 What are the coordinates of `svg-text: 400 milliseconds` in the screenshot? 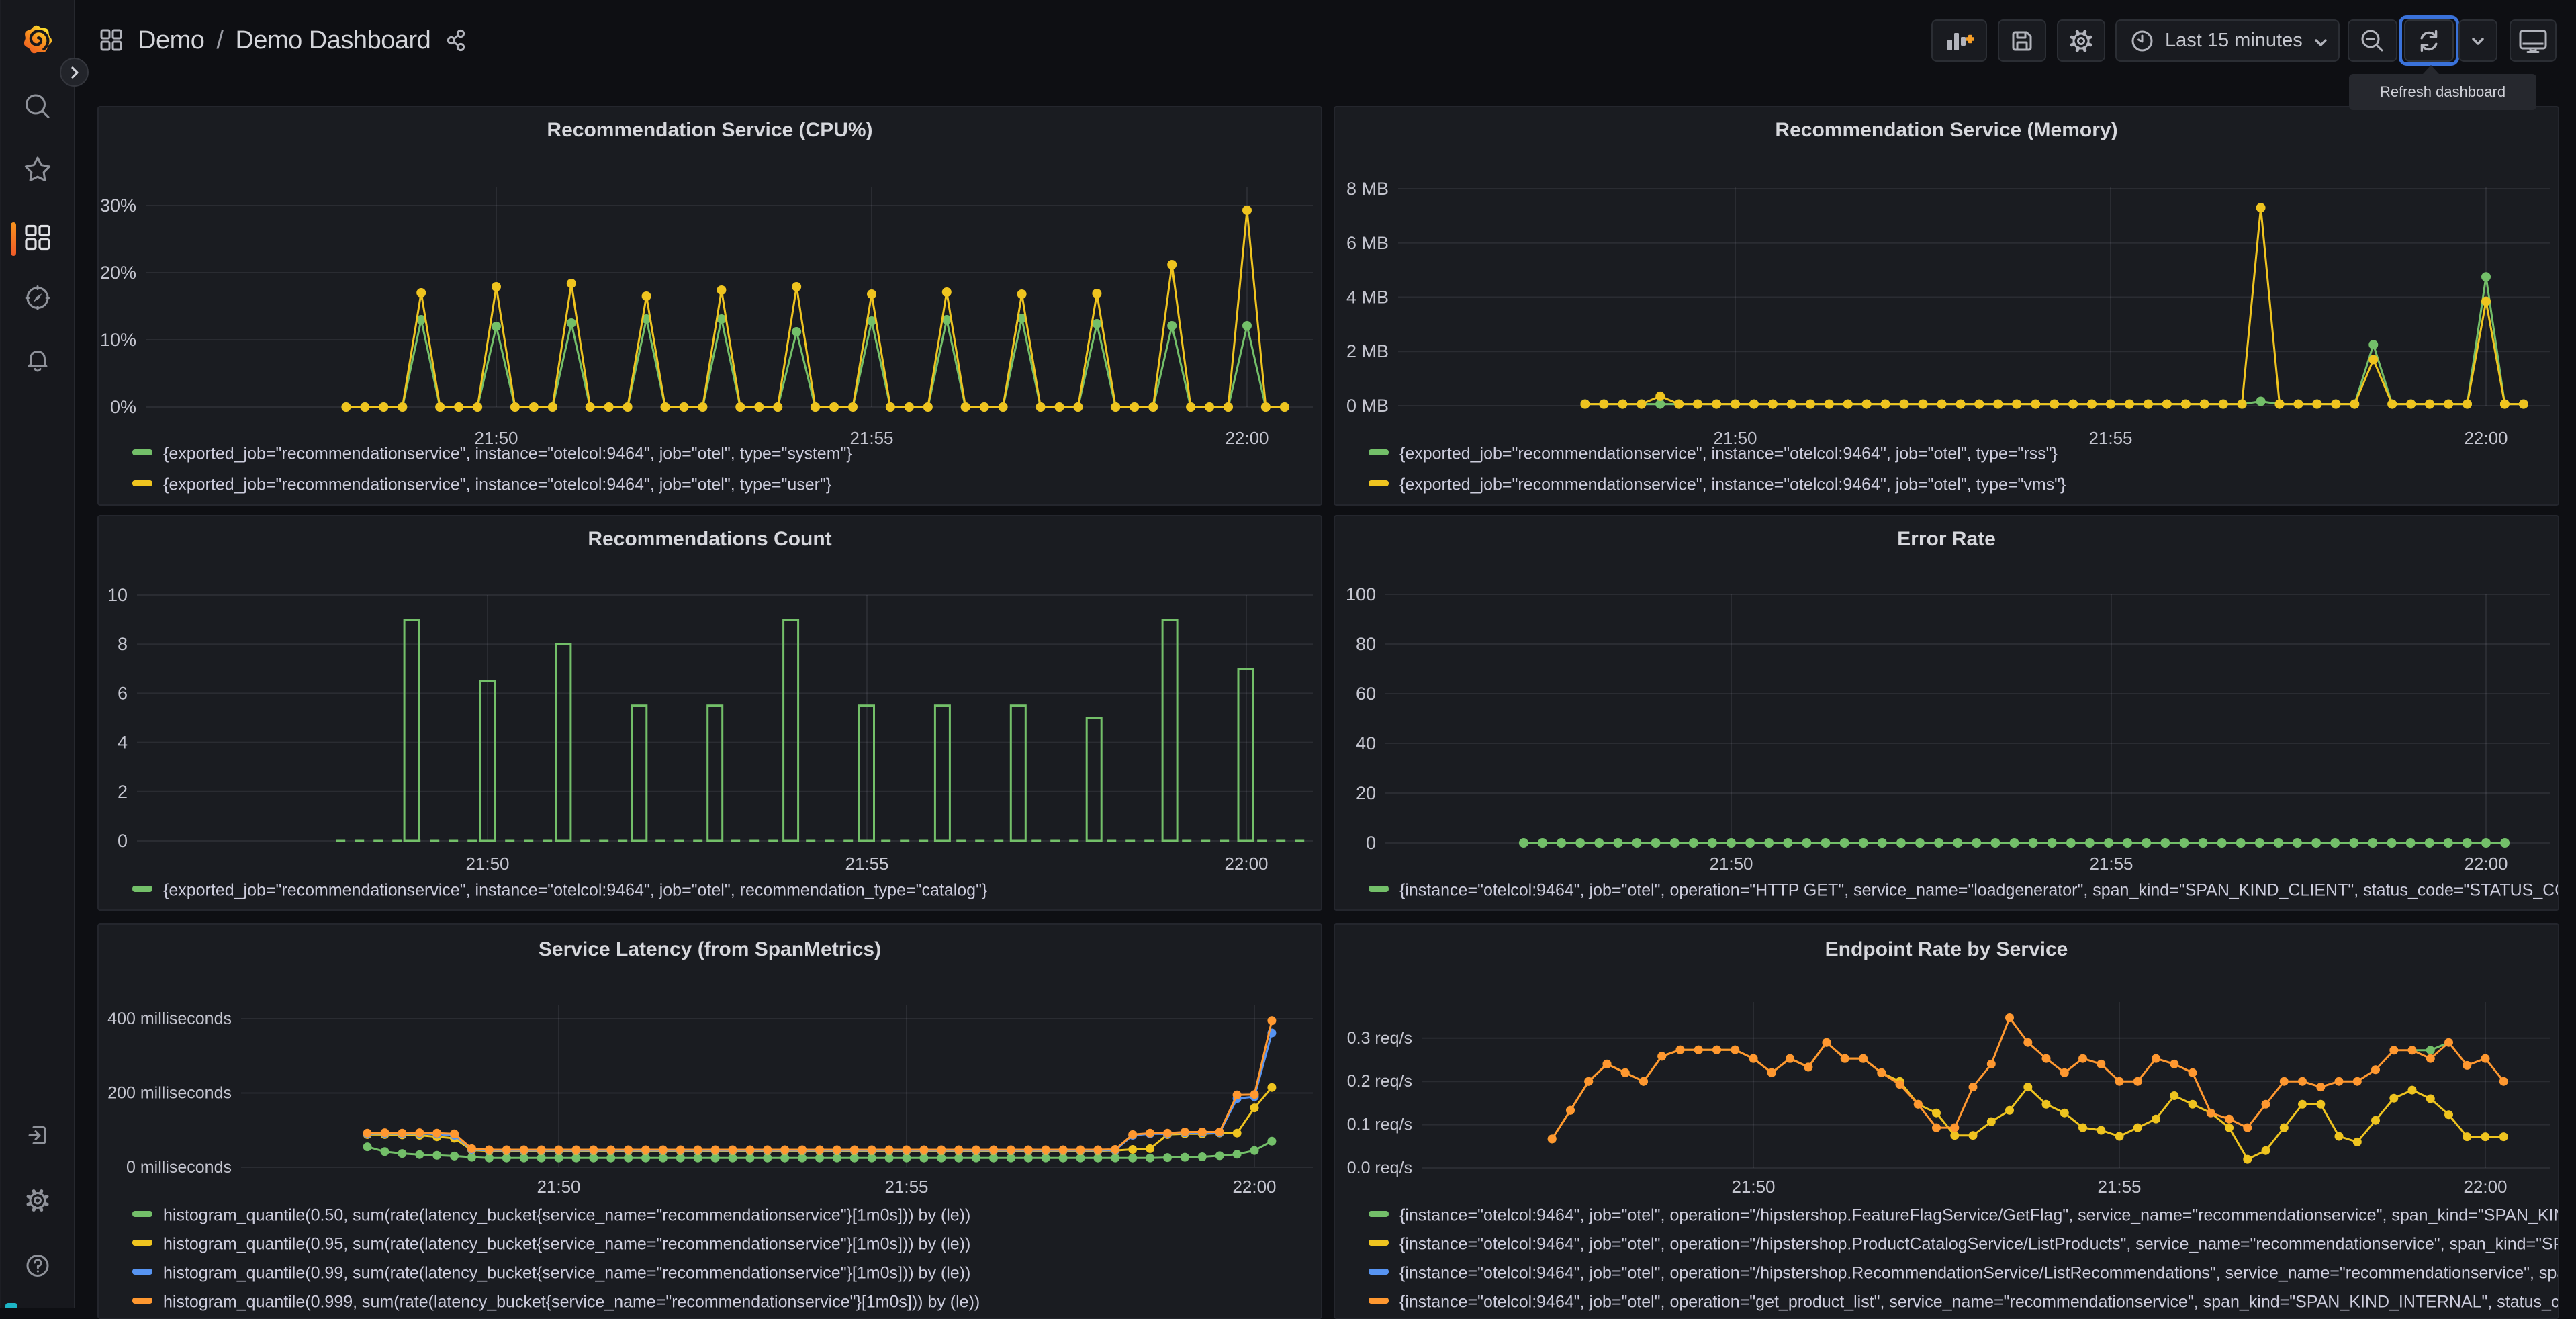 It's located at (169, 1018).